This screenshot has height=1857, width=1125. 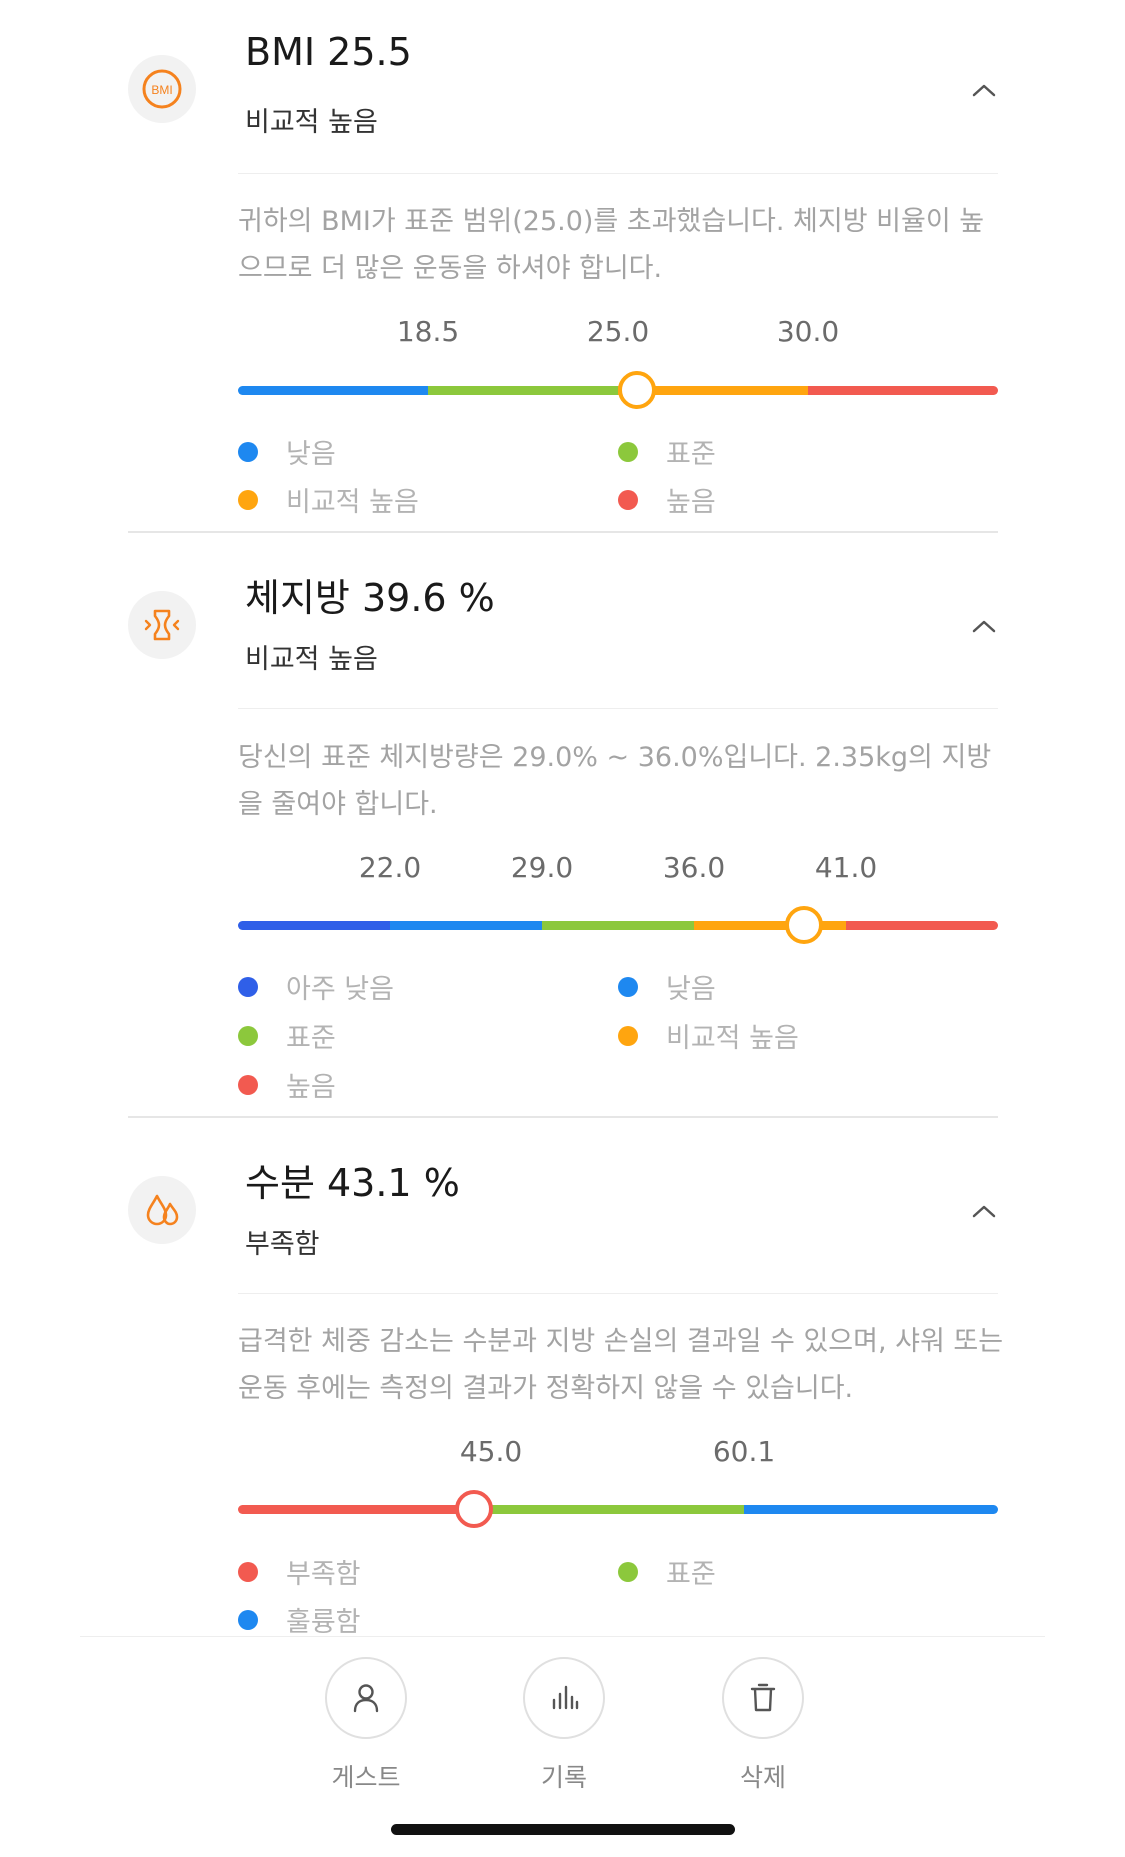 I want to click on trash-icon, so click(x=763, y=1697).